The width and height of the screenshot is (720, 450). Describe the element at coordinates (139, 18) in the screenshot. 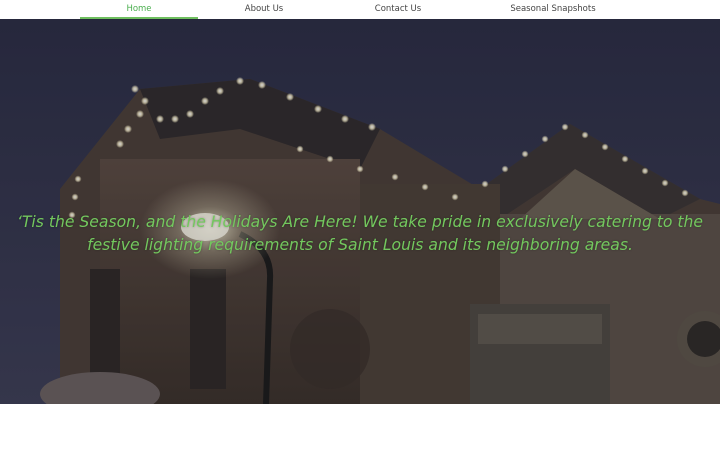

I see `active-tab-underline` at that location.